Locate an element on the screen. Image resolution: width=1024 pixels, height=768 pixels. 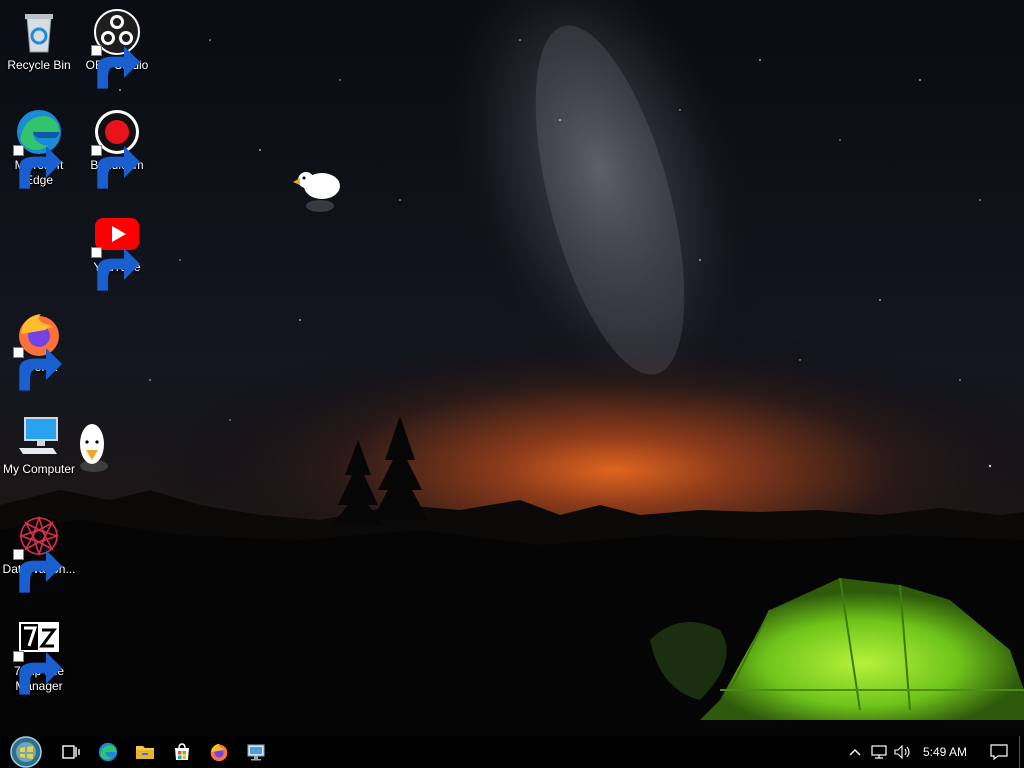
start-button is located at coordinates (26, 752).